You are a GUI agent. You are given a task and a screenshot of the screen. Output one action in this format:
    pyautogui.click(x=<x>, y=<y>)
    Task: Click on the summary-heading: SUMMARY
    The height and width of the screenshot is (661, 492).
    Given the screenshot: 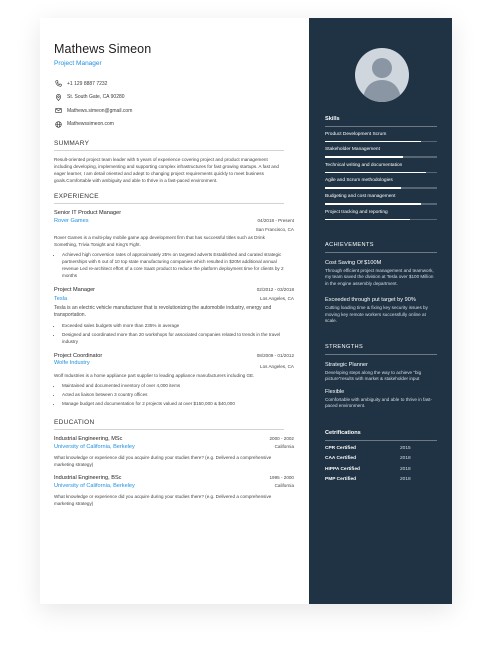 What is the action you would take?
    pyautogui.click(x=72, y=143)
    